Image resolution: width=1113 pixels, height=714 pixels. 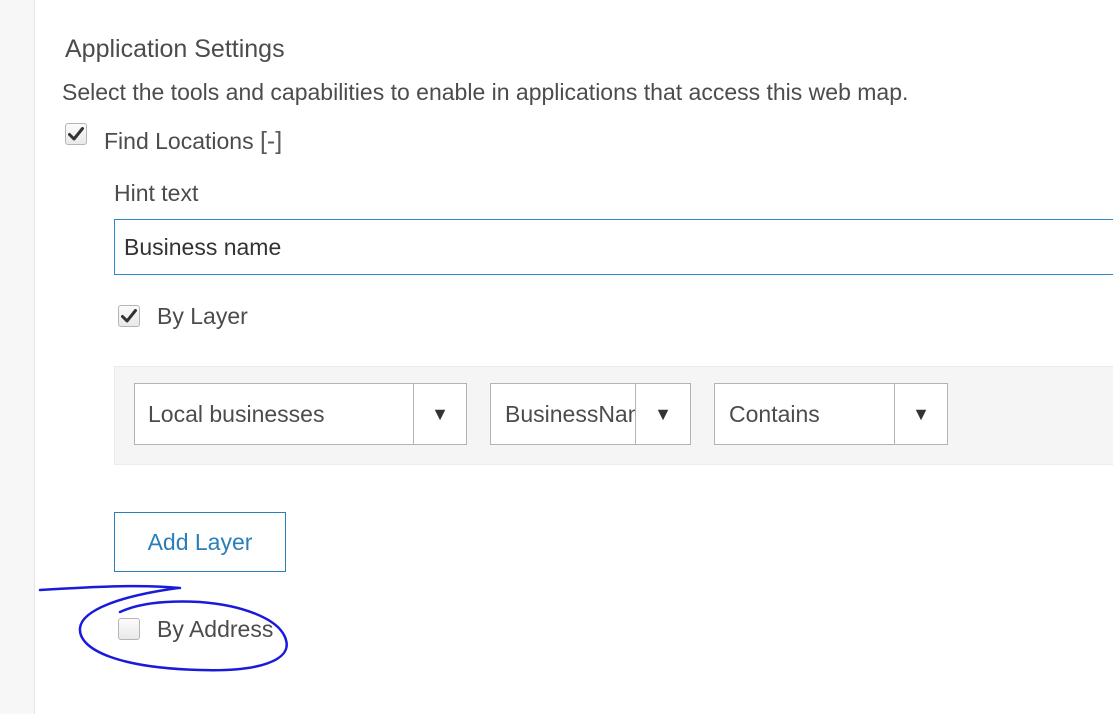 What do you see at coordinates (200, 542) in the screenshot?
I see `add-layer-button: Add Layer` at bounding box center [200, 542].